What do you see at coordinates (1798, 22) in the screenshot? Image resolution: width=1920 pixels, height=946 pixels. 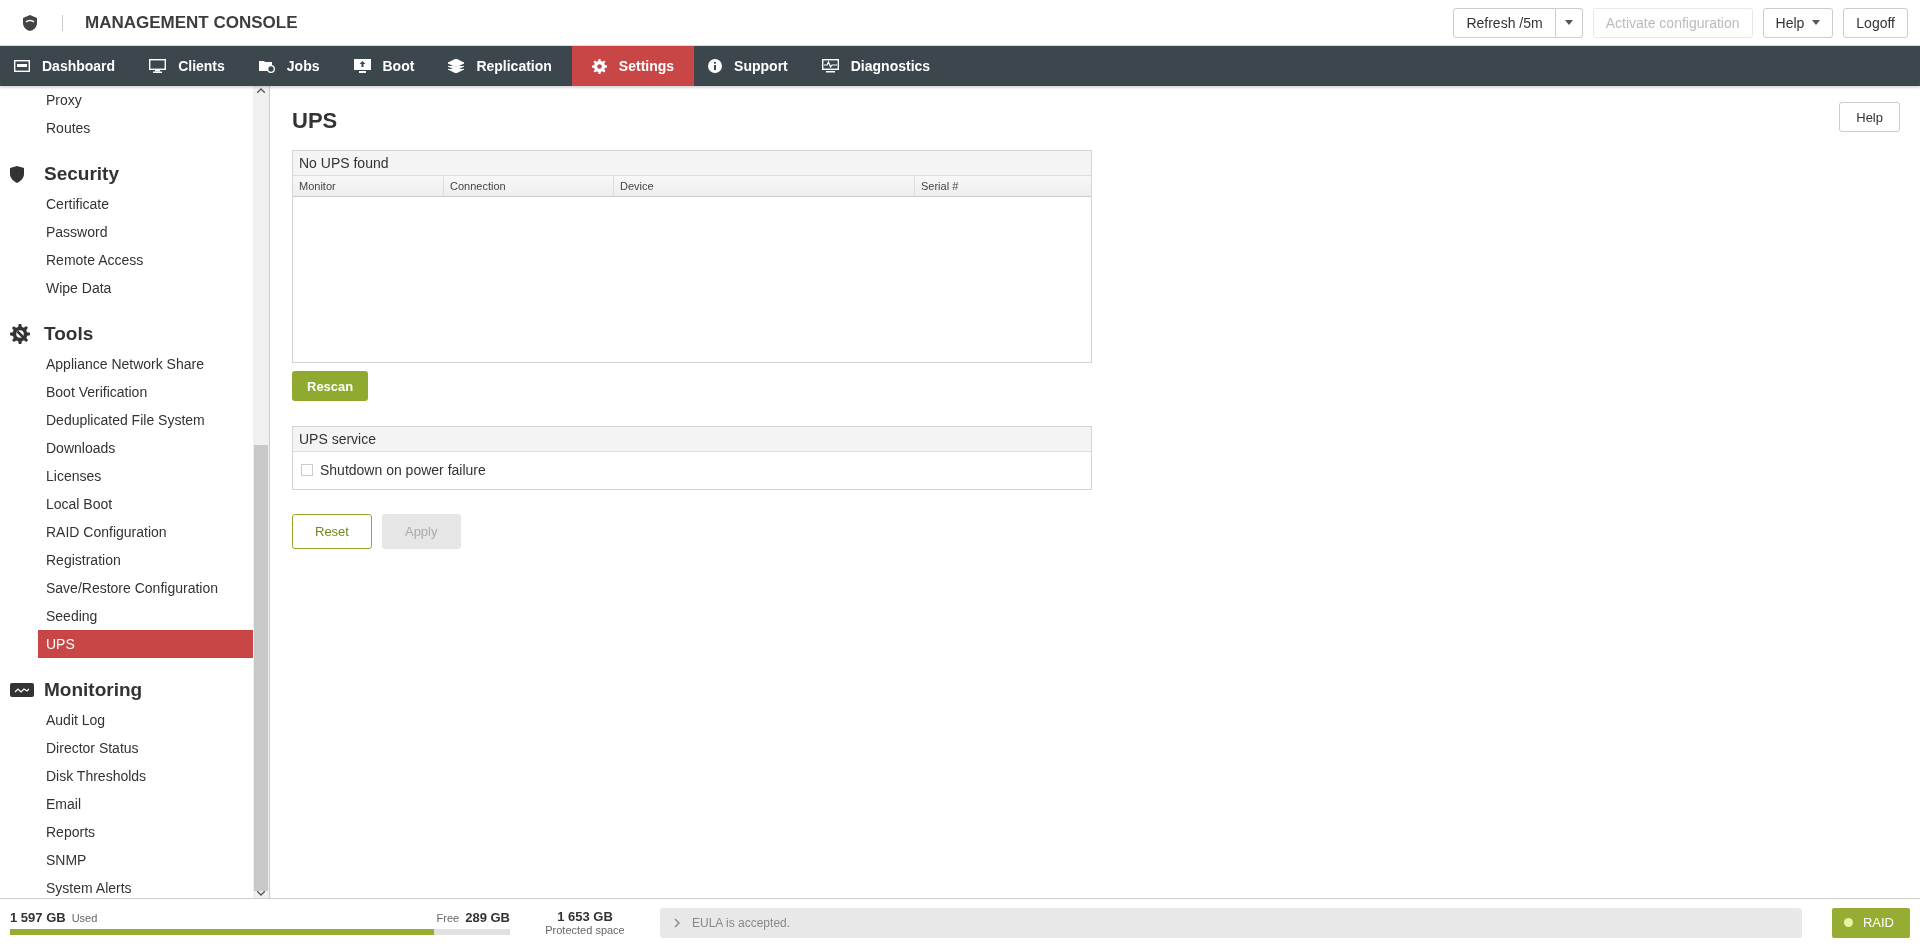 I see `help-menu-button: Help` at bounding box center [1798, 22].